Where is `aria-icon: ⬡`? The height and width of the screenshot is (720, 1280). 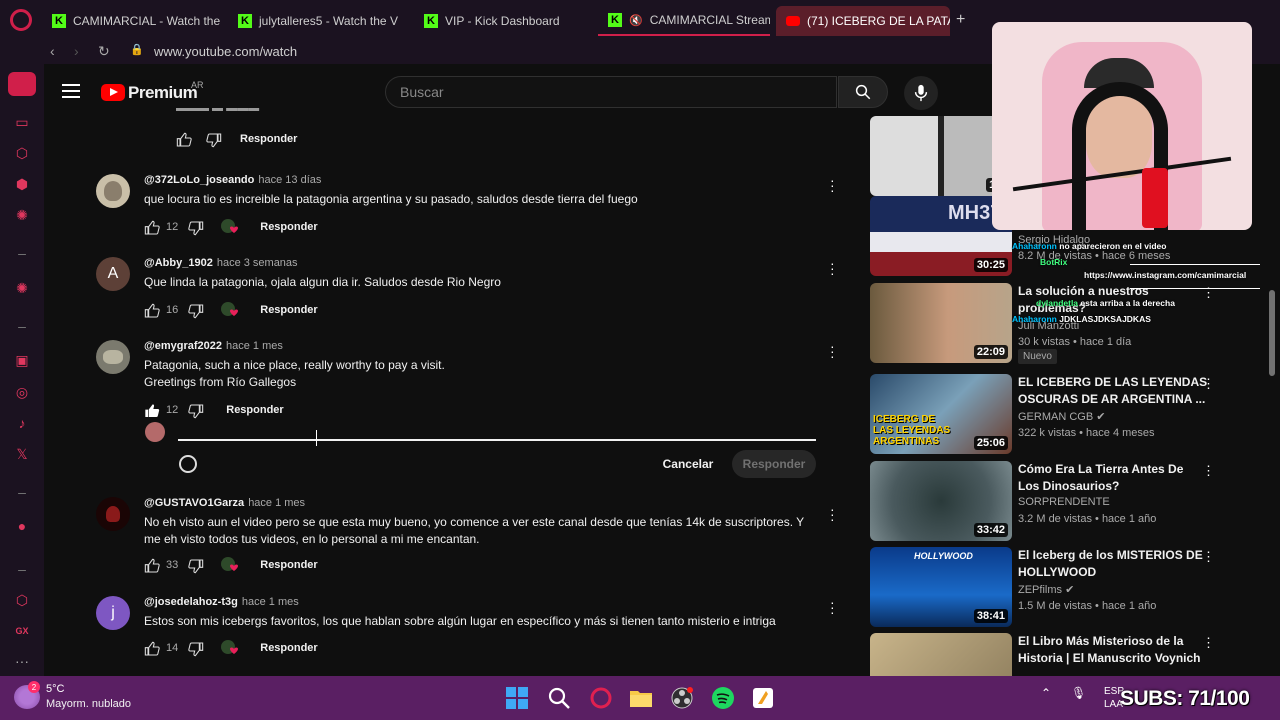
aria-icon: ⬡ is located at coordinates (22, 153).